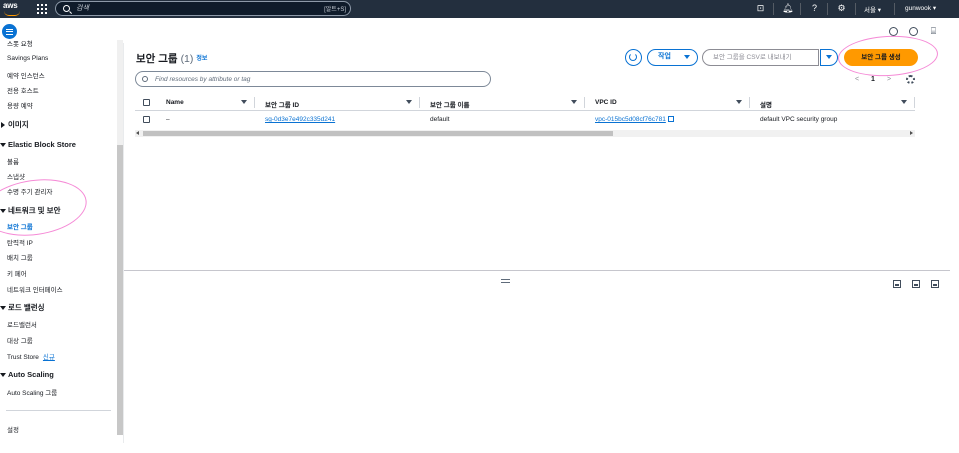 The height and width of the screenshot is (453, 959). I want to click on cell-name: –, so click(168, 119).